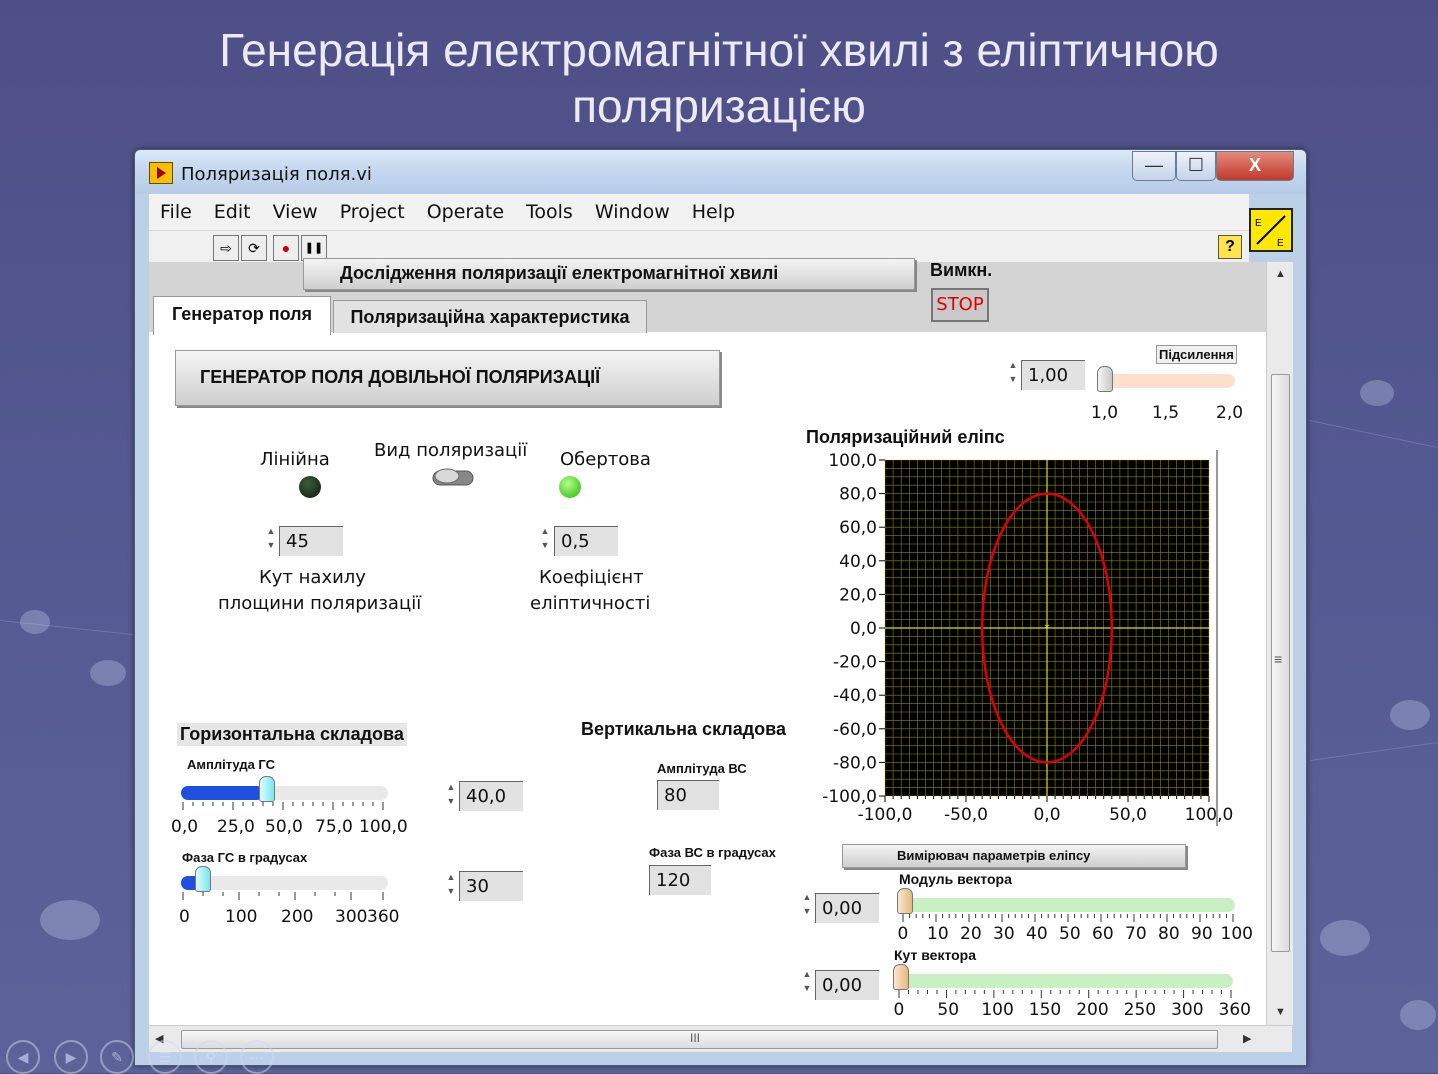 Image resolution: width=1438 pixels, height=1074 pixels. Describe the element at coordinates (1068, 918) in the screenshot. I see `modulus-scale` at that location.